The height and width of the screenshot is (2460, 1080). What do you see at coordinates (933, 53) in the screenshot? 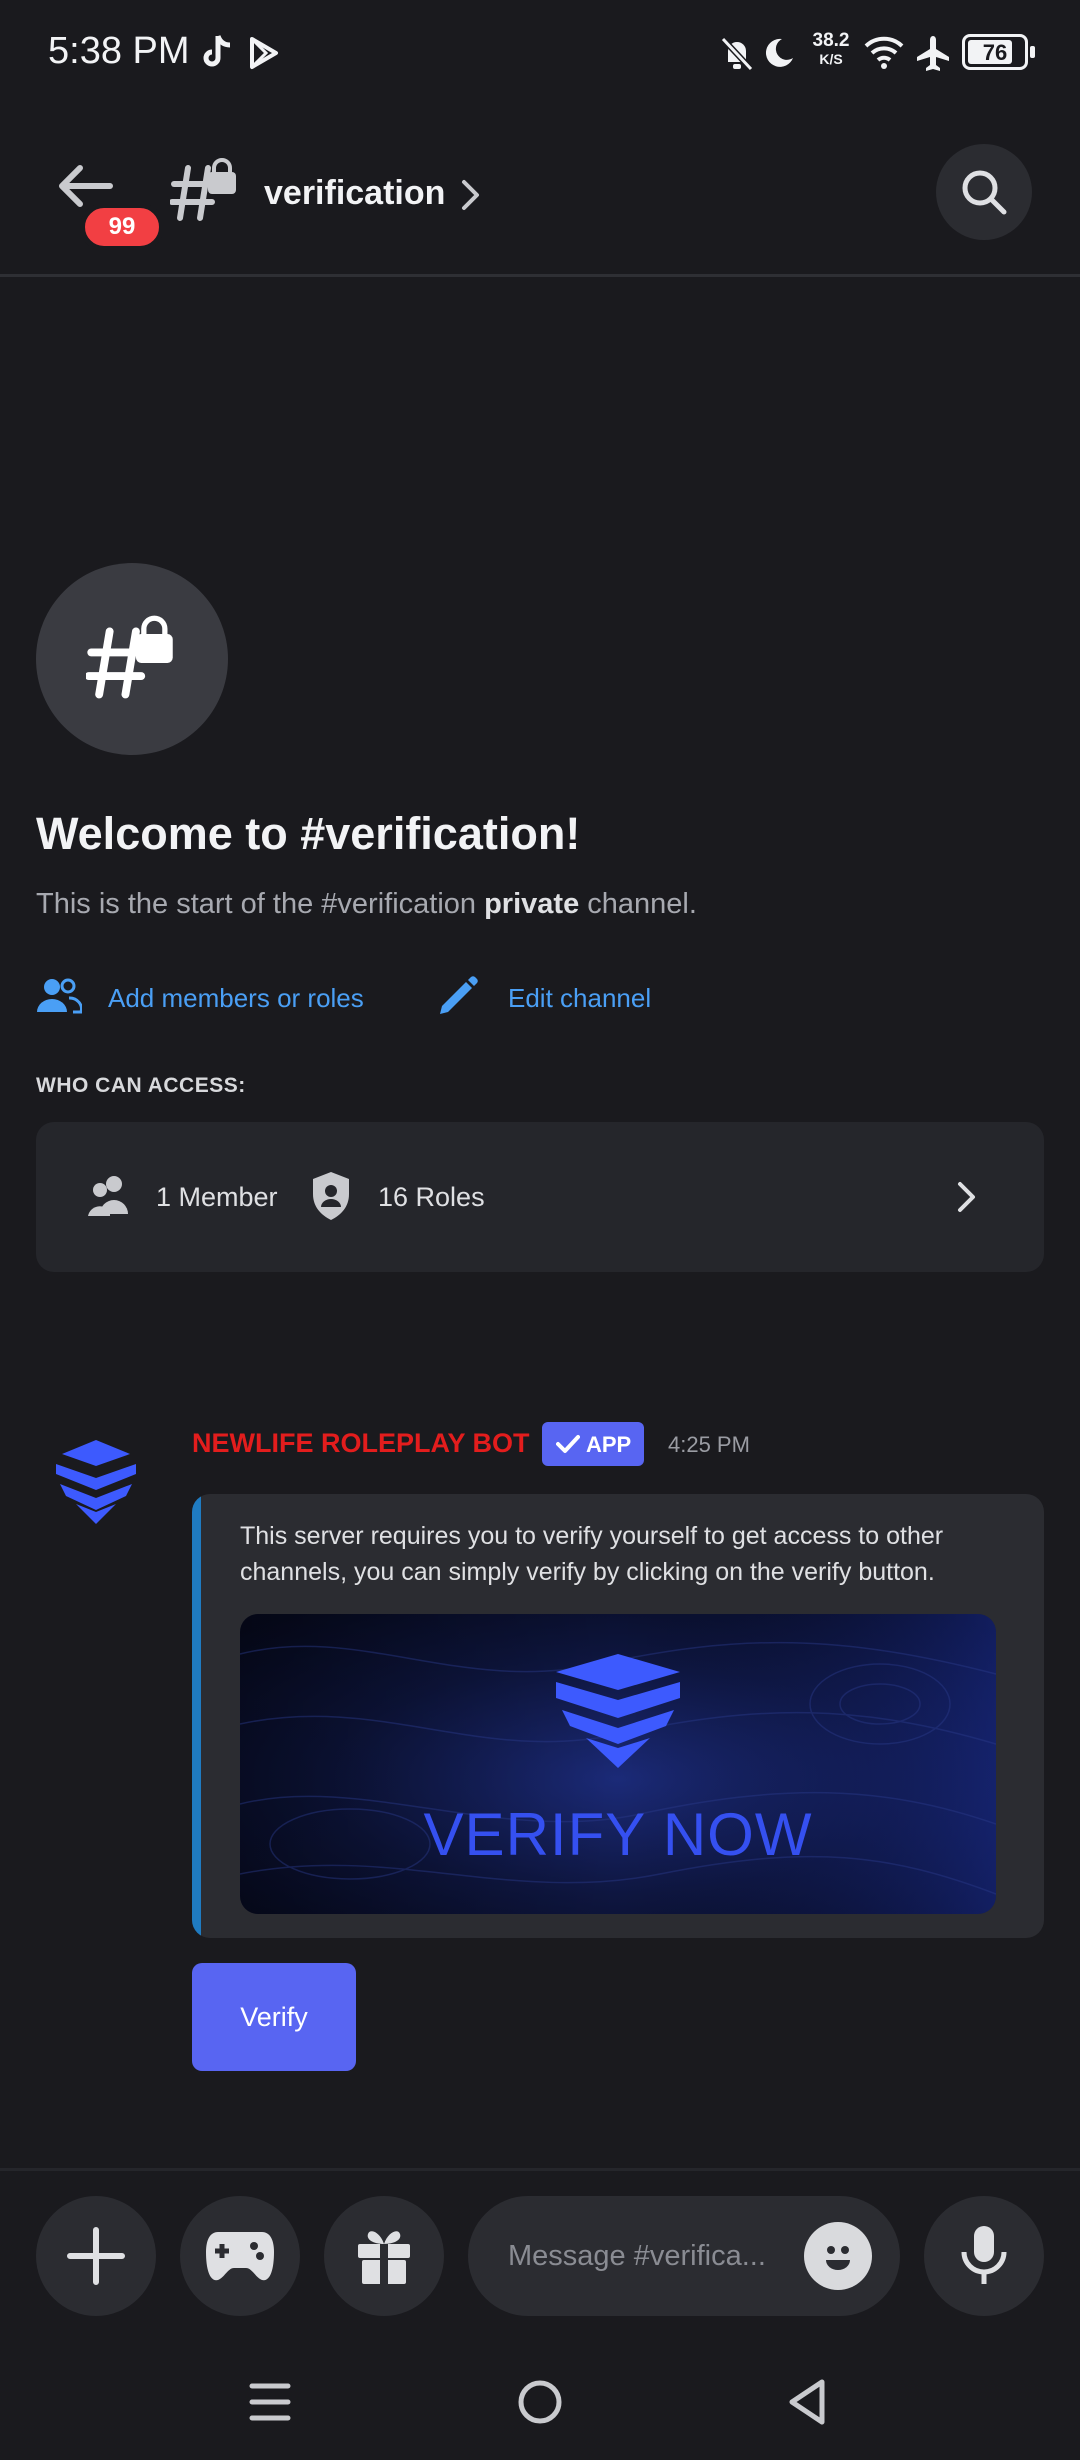
I see `airplane-icon` at bounding box center [933, 53].